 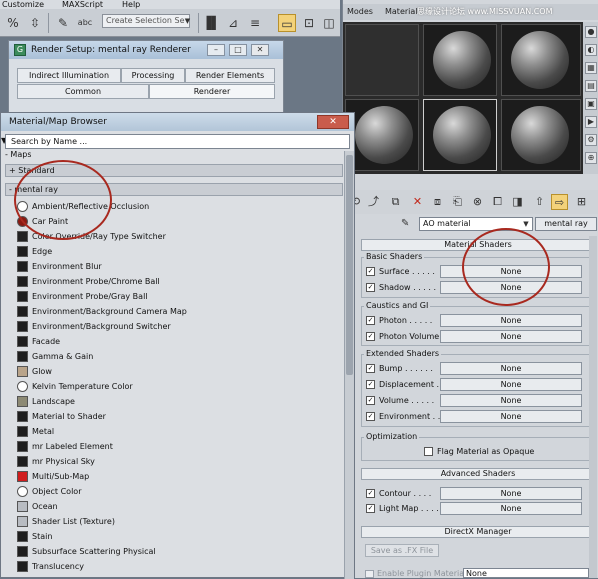 I want to click on map-list-item: Environment/Background Switcher, so click(x=179, y=326).